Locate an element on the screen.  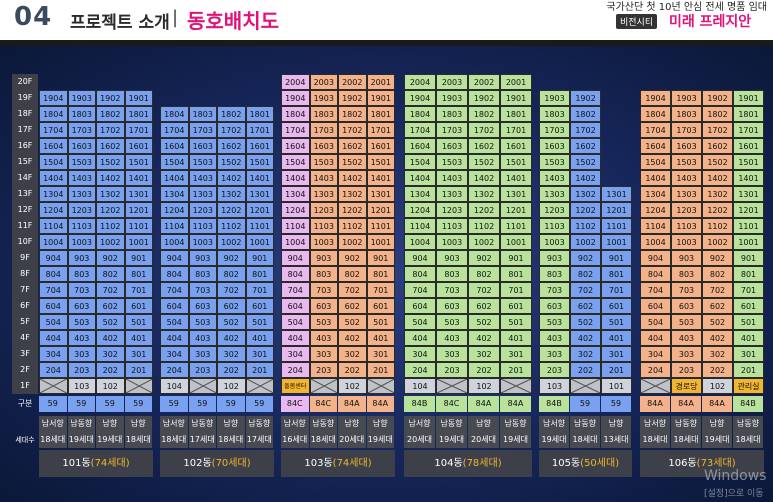
unit-cell: 1502 is located at coordinates (585, 162).